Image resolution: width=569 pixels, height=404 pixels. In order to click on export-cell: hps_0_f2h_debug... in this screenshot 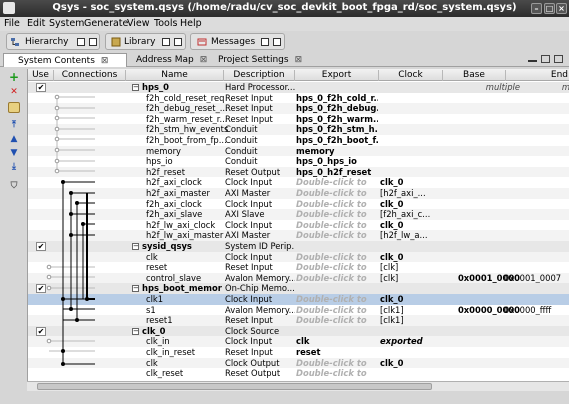, I will do `click(337, 108)`.